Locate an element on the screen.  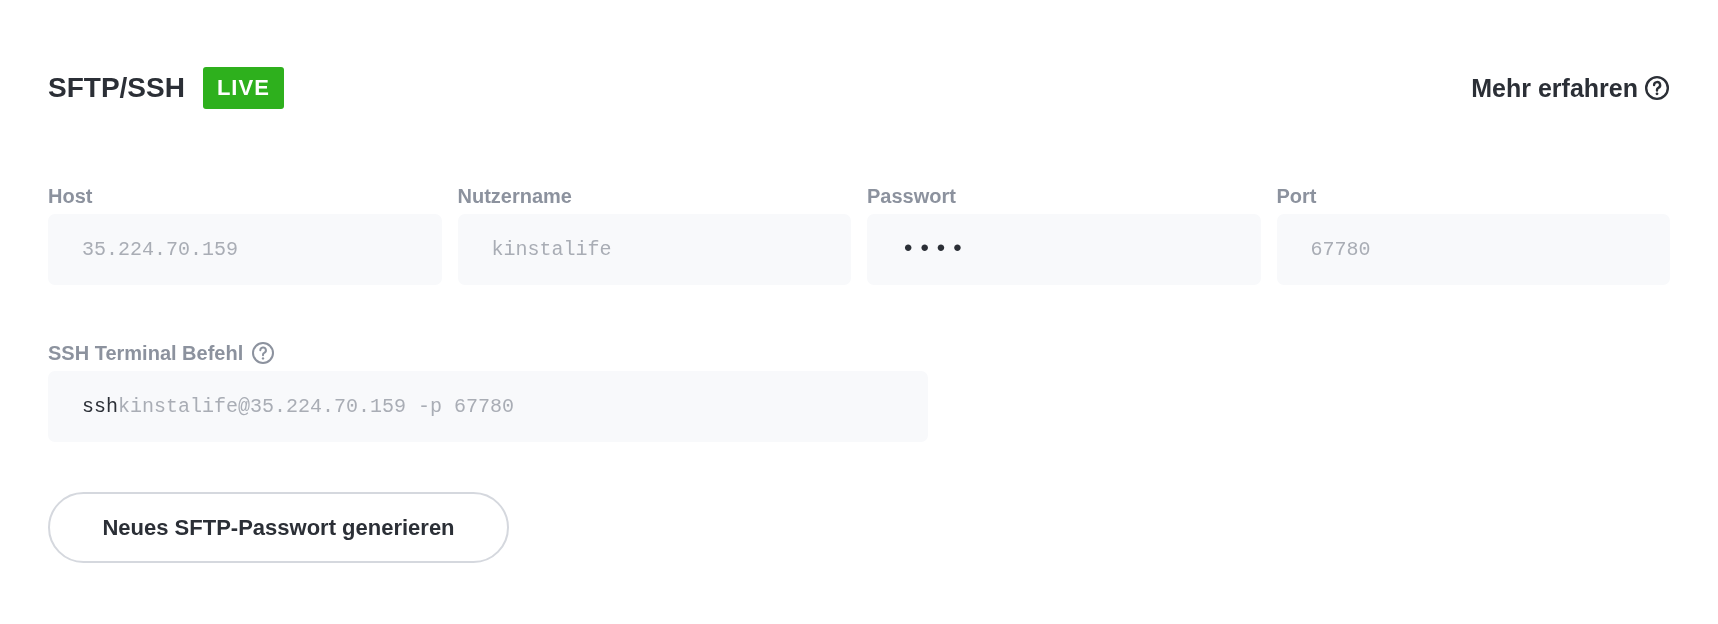
command-field: sshkinstalife@35.224.70.159 -p 67780 is located at coordinates (488, 406).